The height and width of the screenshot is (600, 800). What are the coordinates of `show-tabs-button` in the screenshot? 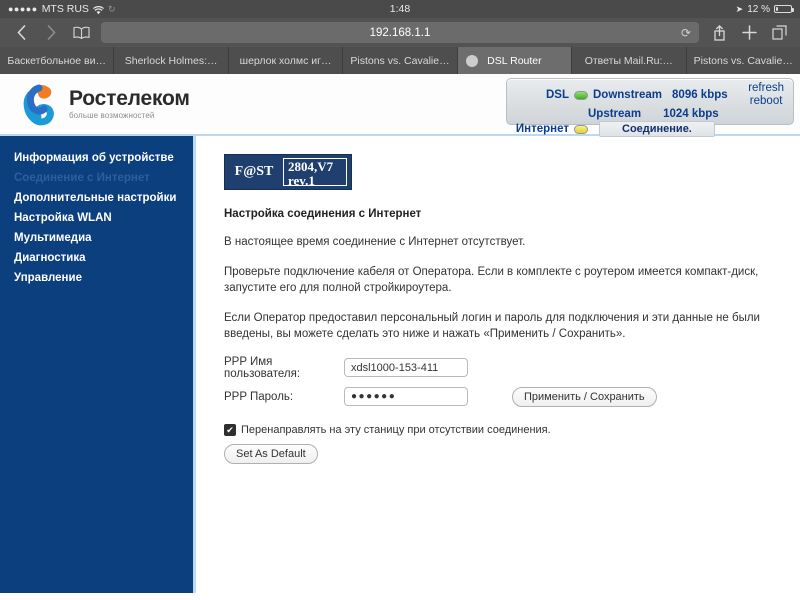 It's located at (779, 33).